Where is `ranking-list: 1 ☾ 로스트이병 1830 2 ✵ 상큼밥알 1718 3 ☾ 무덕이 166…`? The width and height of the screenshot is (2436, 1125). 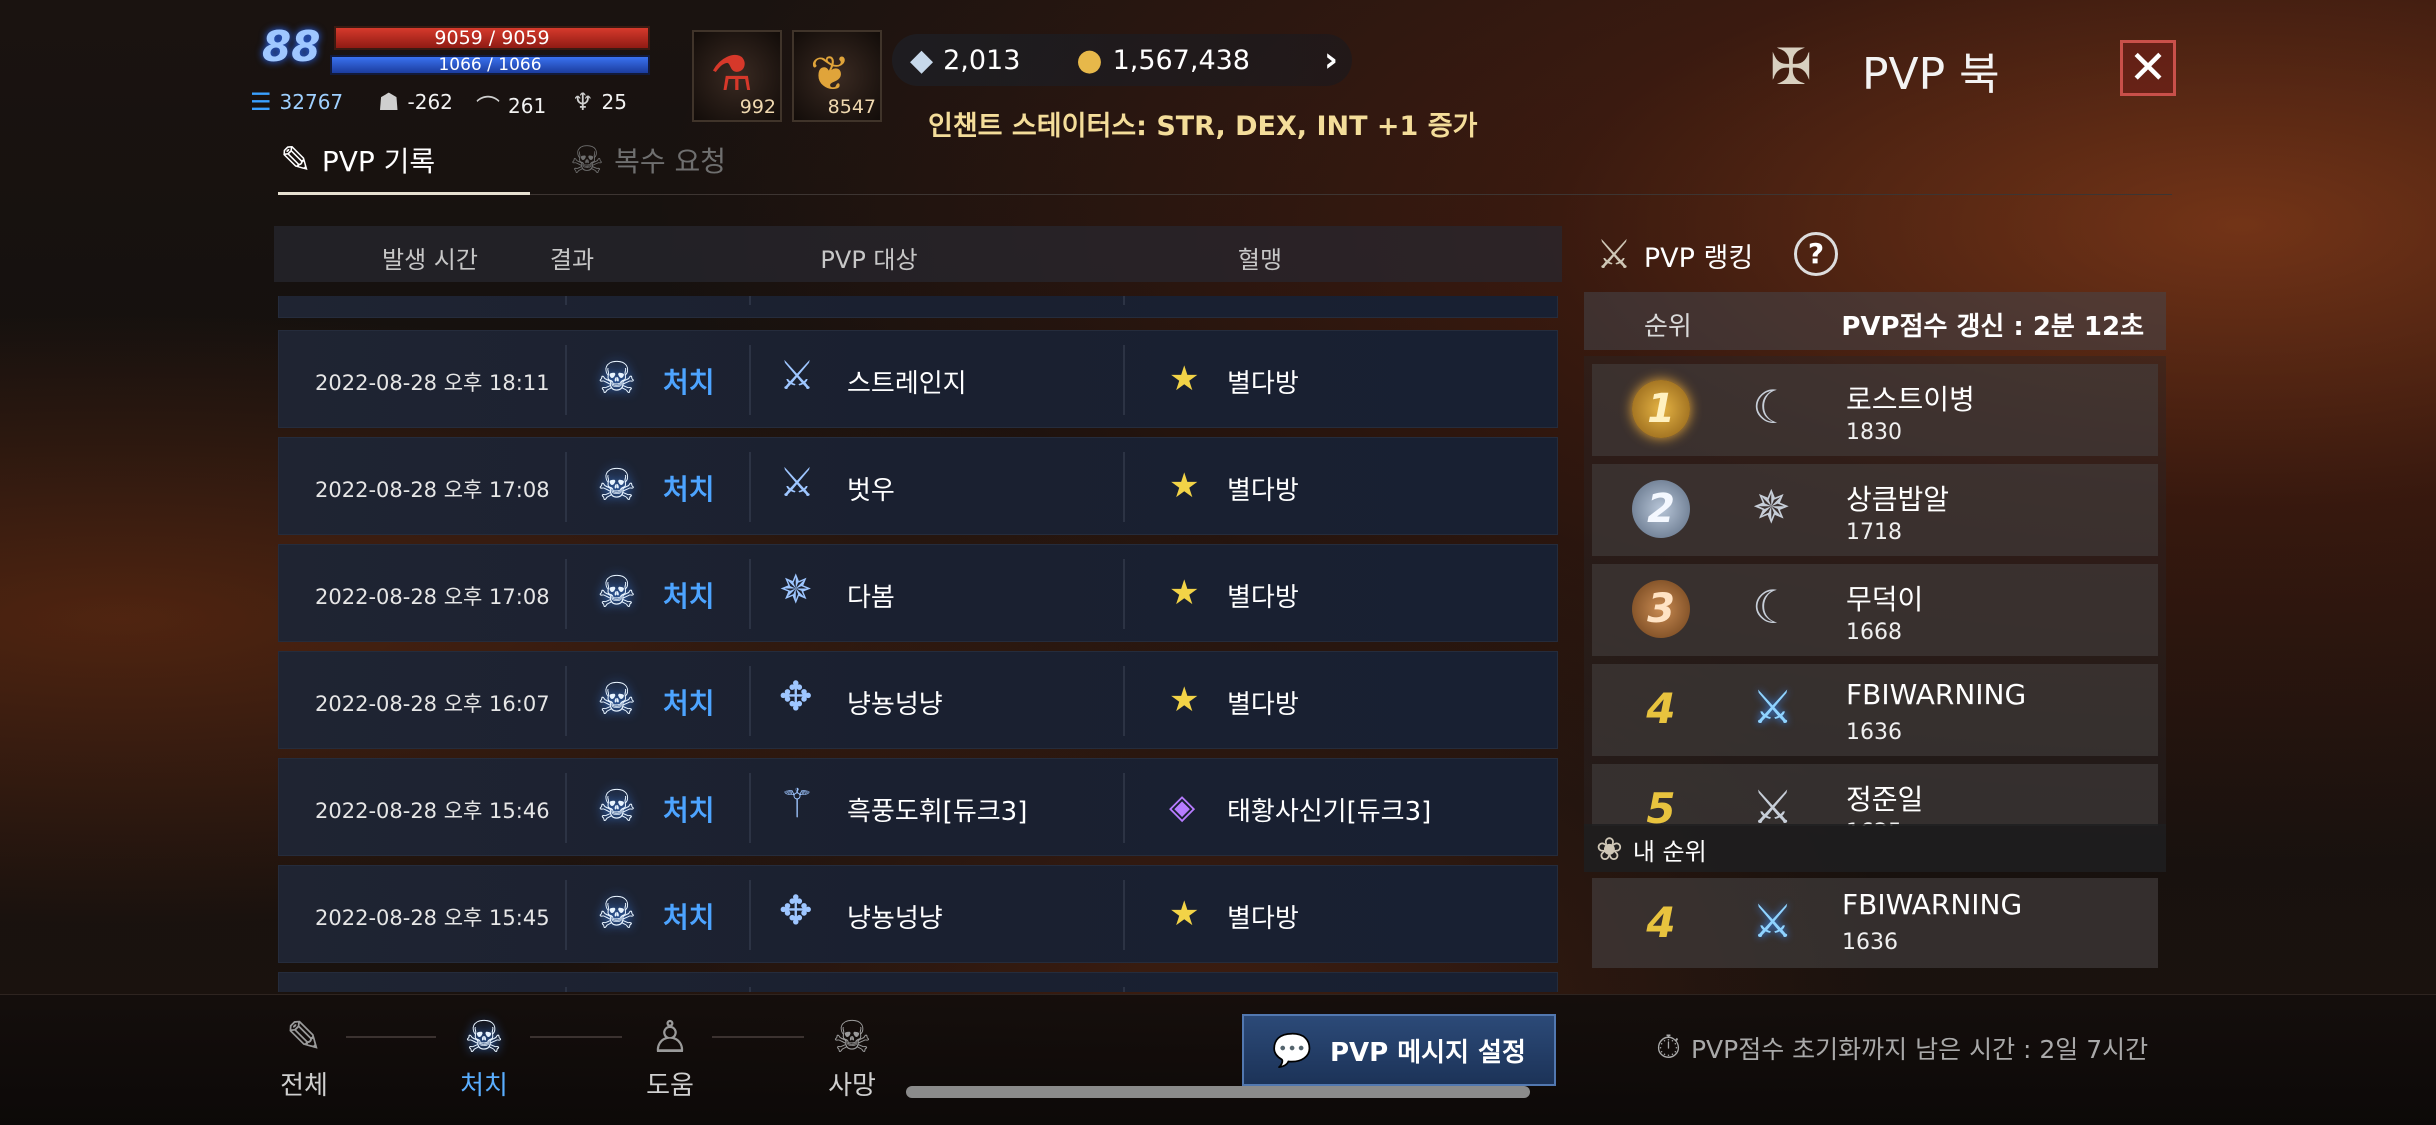 ranking-list: 1 ☾ 로스트이병 1830 2 ✵ 상큼밥알 1718 3 ☾ 무덕이 166… is located at coordinates (1875, 591).